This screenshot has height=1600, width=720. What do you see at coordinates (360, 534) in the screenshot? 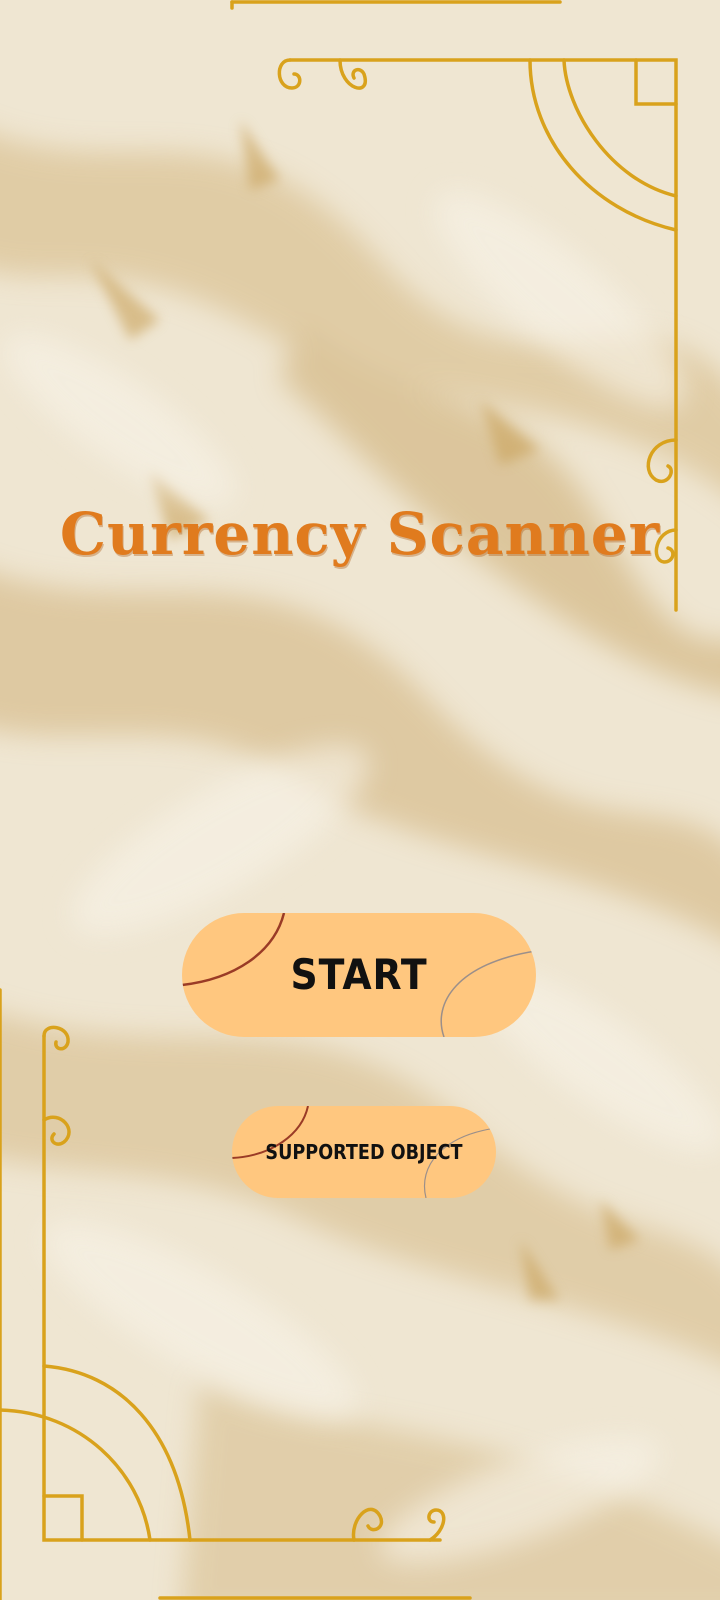
I see `app-title: Currency Scanner` at bounding box center [360, 534].